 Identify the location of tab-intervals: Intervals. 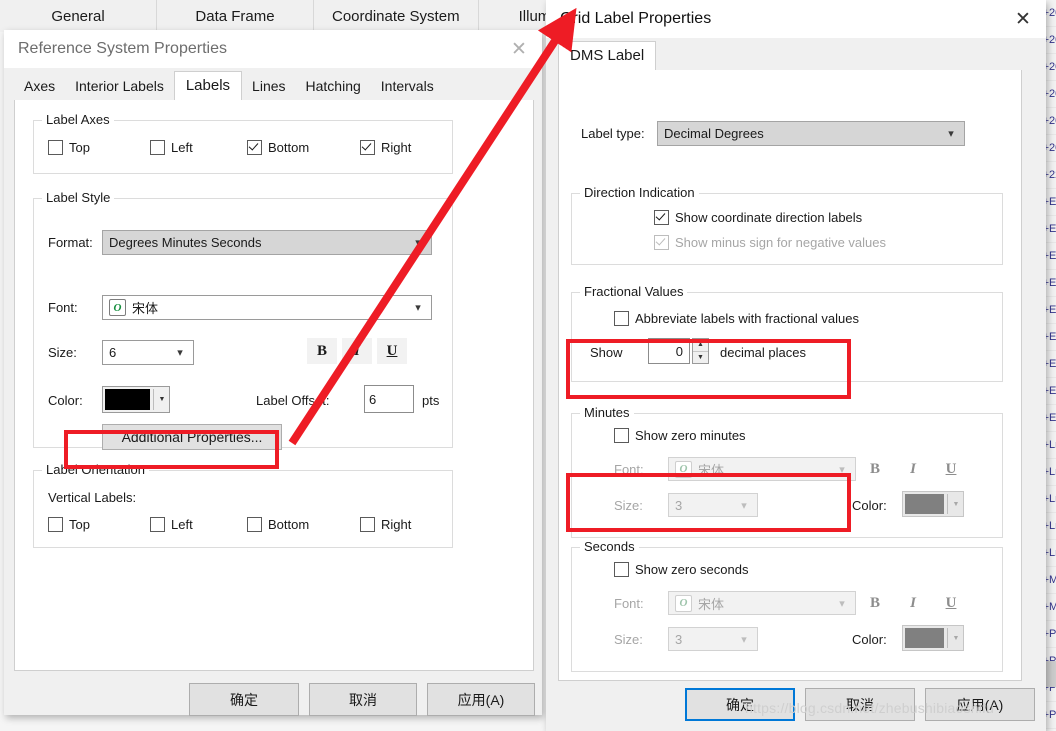
(407, 86).